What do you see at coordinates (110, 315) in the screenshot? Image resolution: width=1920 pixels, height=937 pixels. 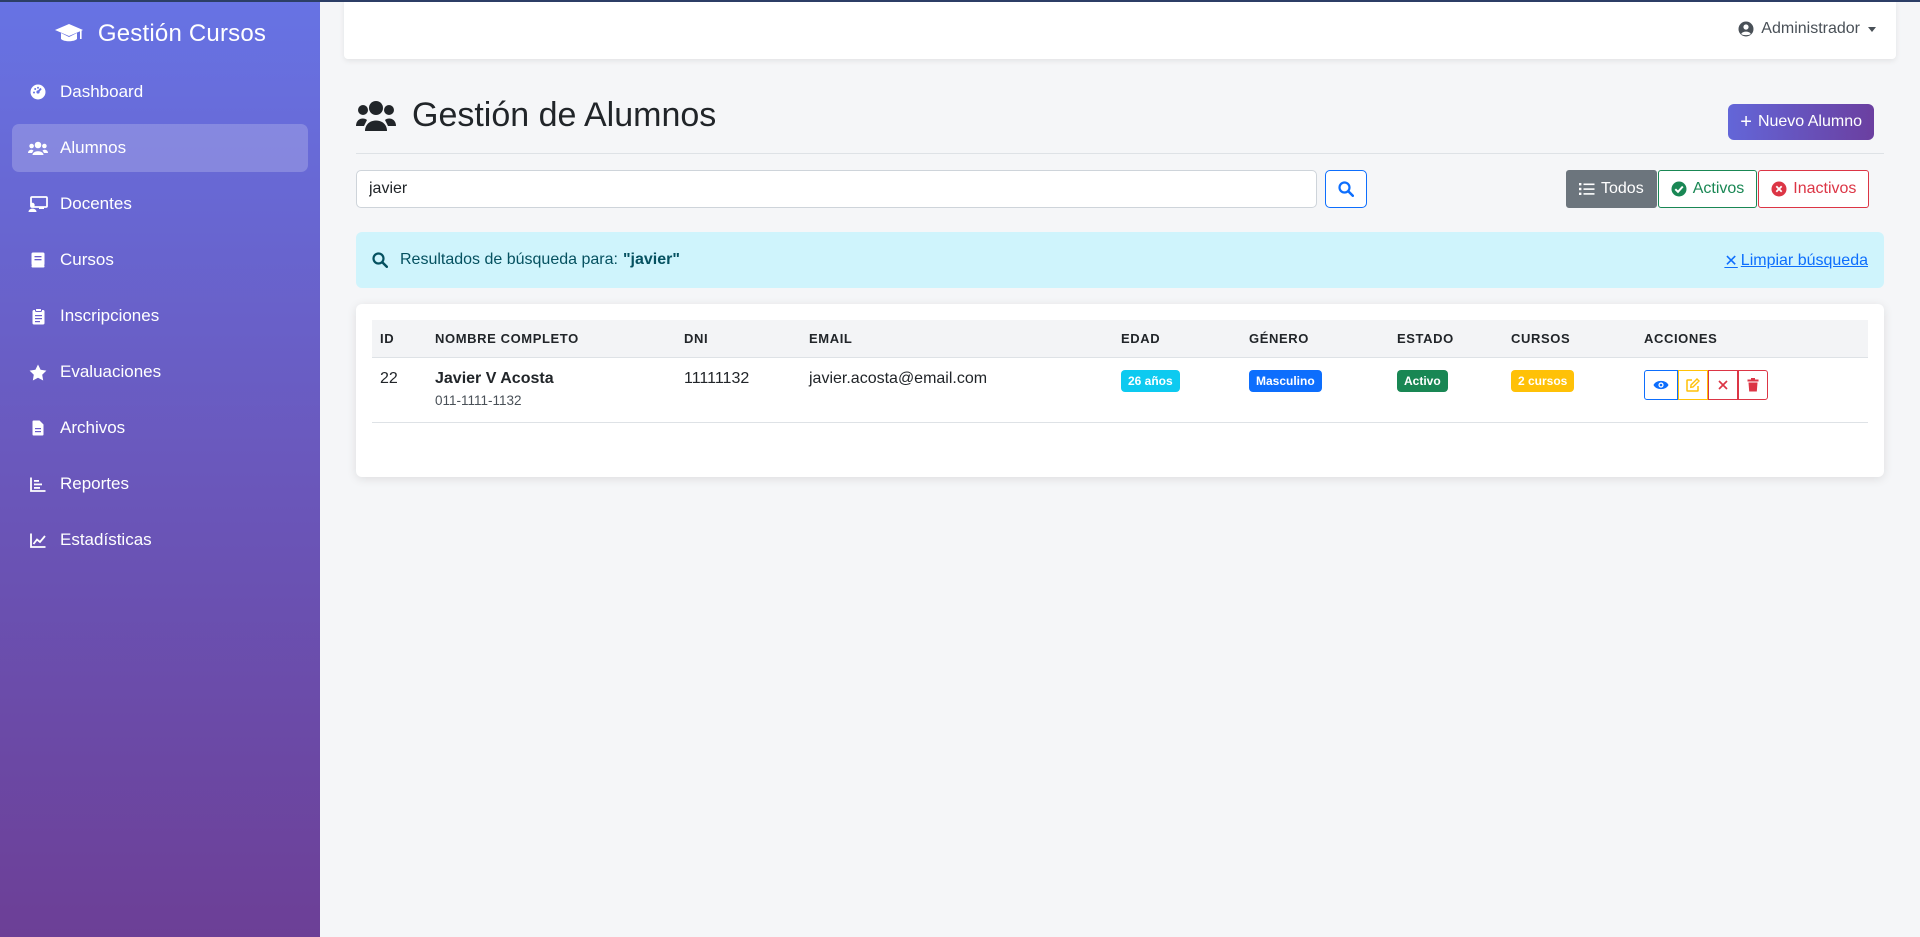 I see `sidebar-item-label: Inscripciones` at bounding box center [110, 315].